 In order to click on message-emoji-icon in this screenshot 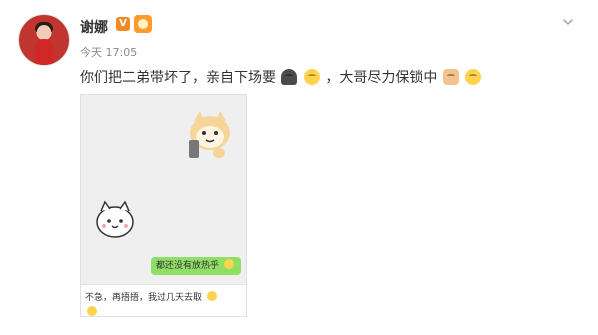, I will do `click(211, 296)`.